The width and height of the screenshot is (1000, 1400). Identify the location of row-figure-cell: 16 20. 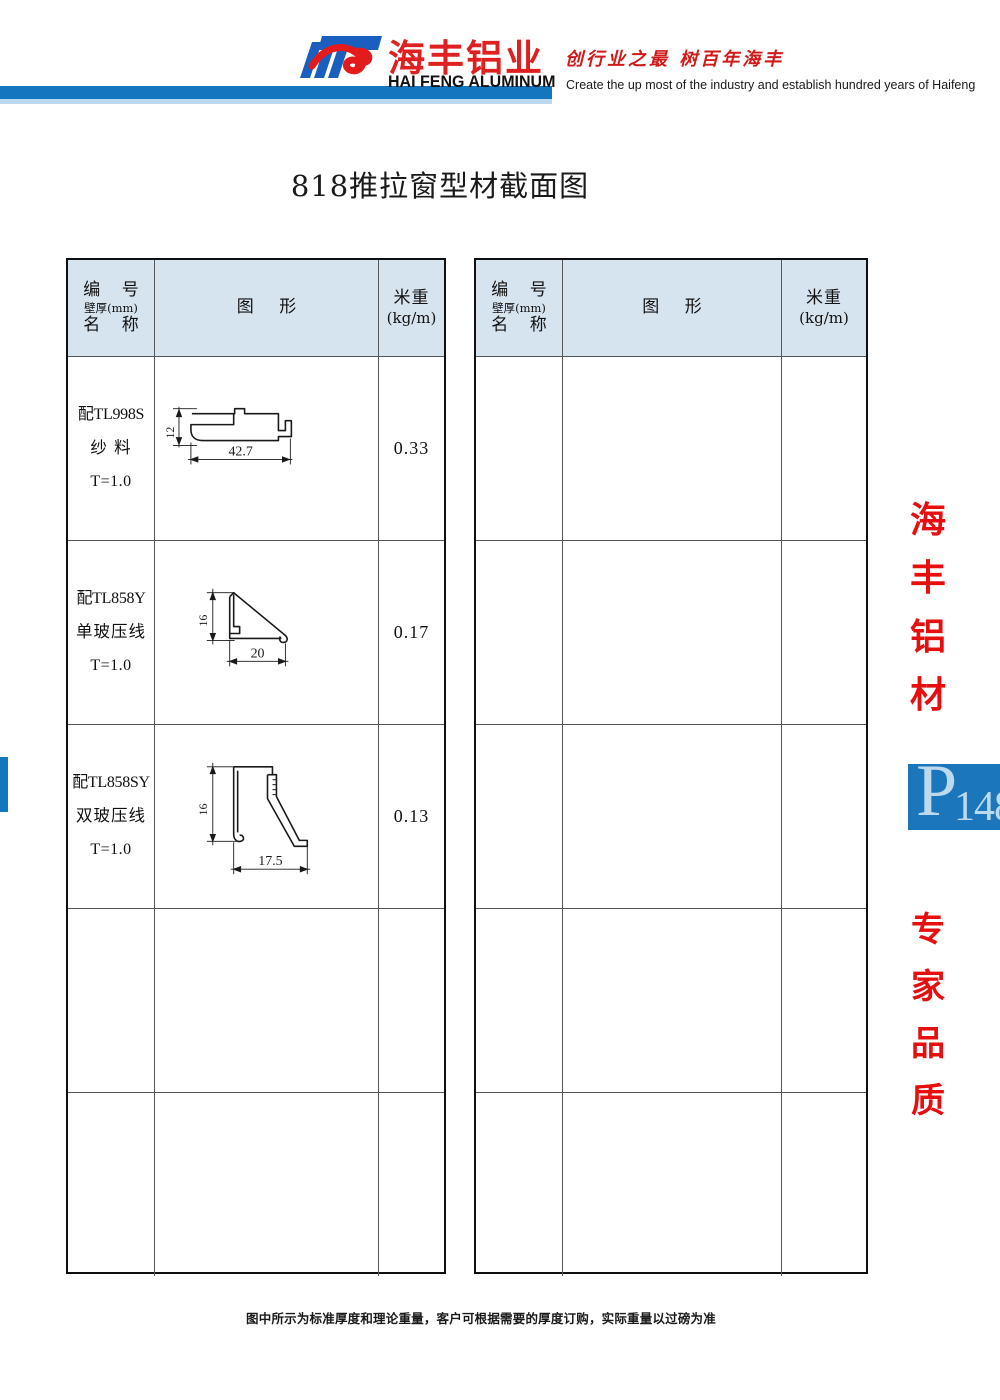
(266, 632).